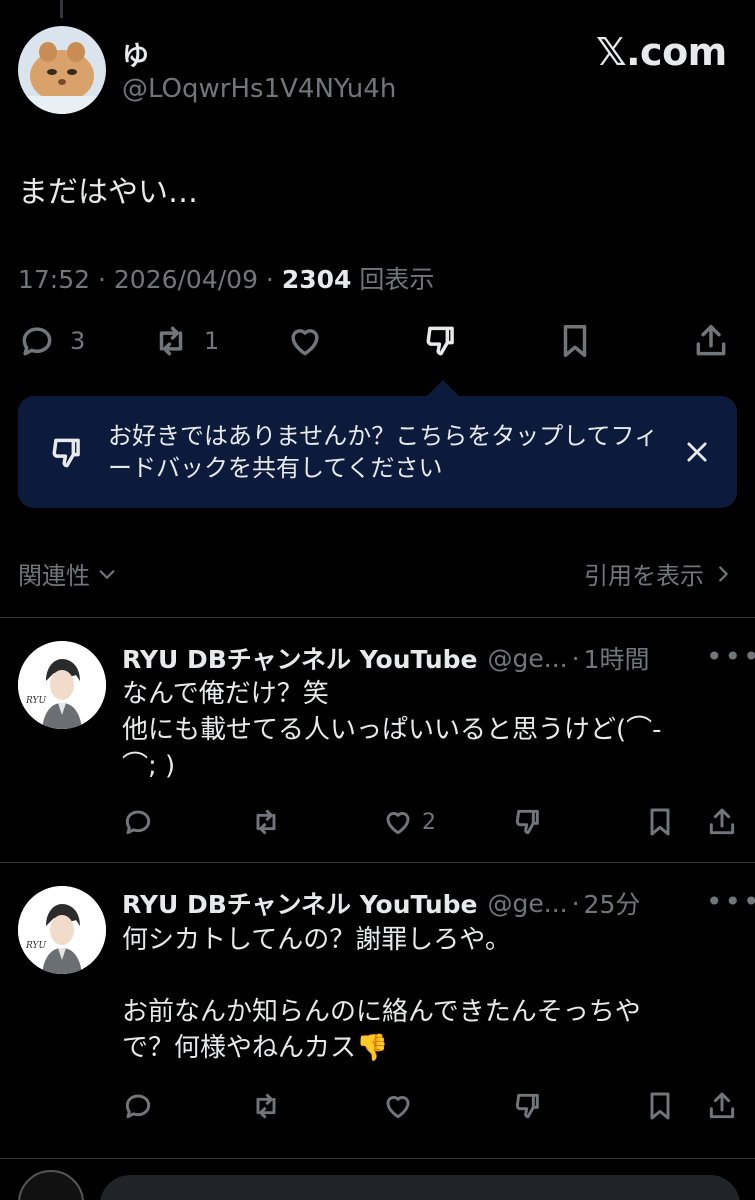 Image resolution: width=755 pixels, height=1200 pixels. Describe the element at coordinates (259, 89) in the screenshot. I see `author-handle: @LOqwrHs1V4NYu4h` at that location.